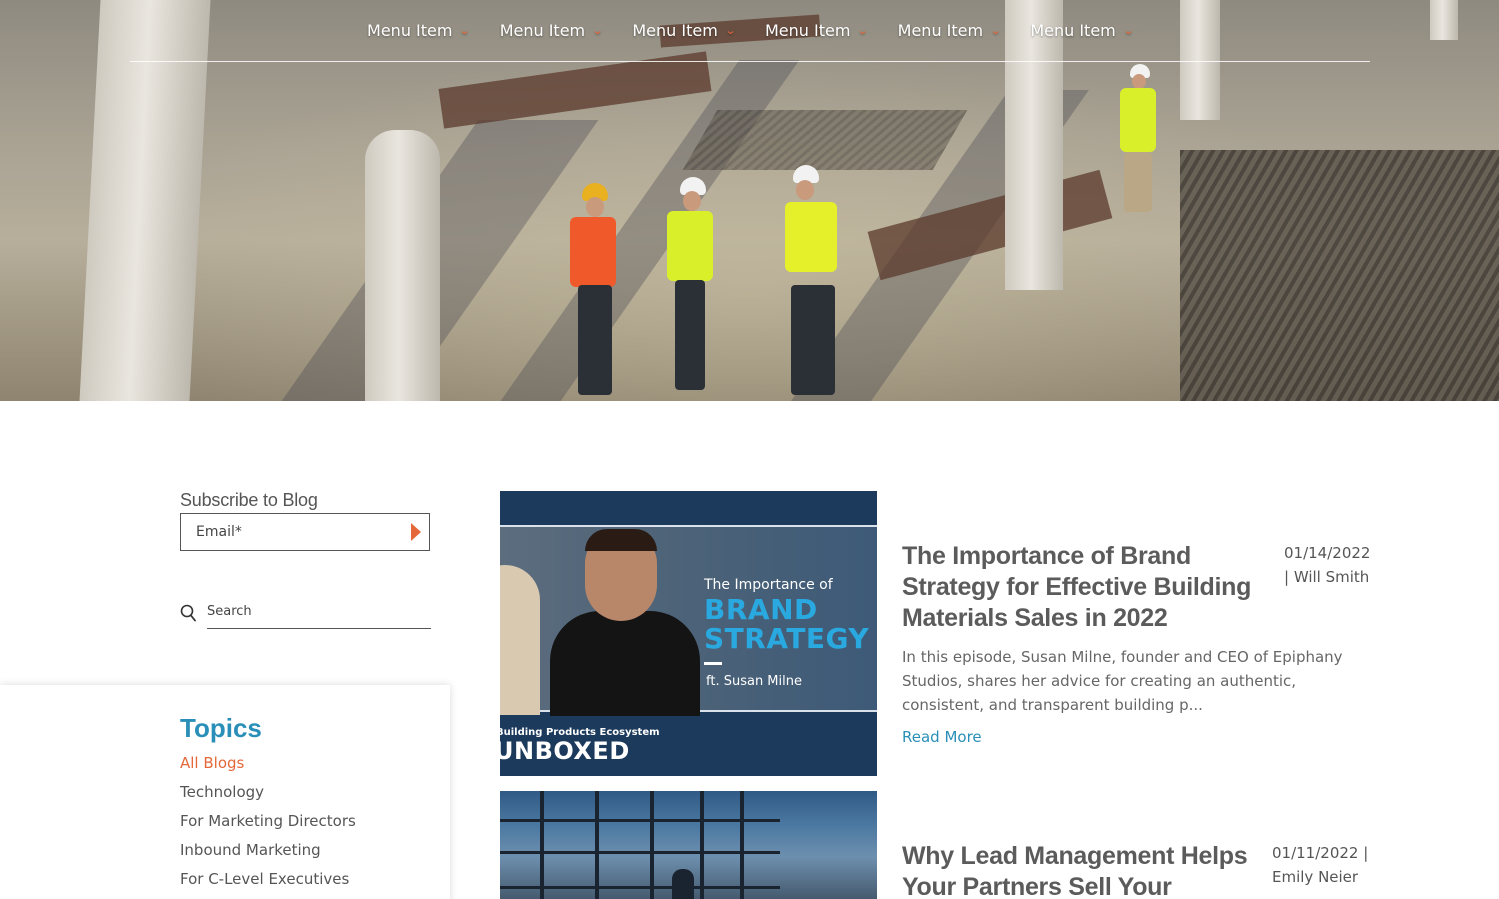 The height and width of the screenshot is (899, 1499). Describe the element at coordinates (268, 853) in the screenshot. I see `topic-inbound-marketing: Inbound Marketing` at that location.